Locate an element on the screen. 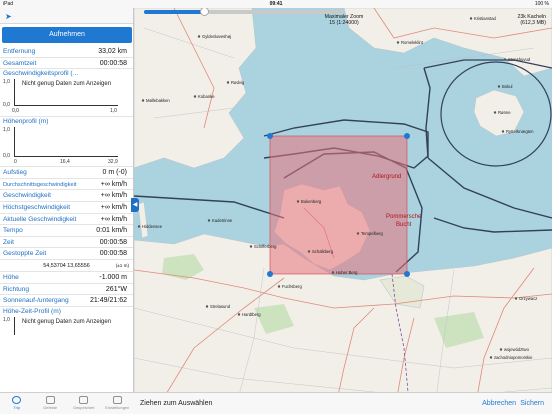  place-label: Rytterknægten is located at coordinates (520, 131).